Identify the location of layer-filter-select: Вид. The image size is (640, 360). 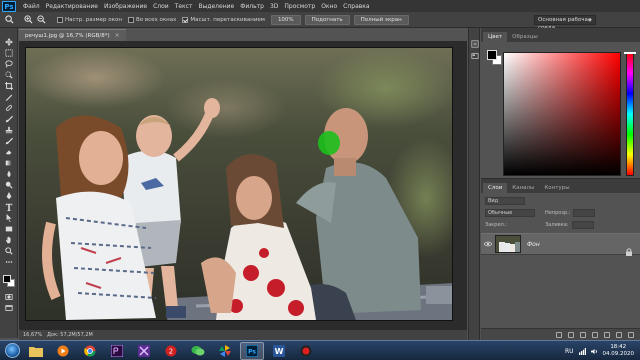
(505, 201).